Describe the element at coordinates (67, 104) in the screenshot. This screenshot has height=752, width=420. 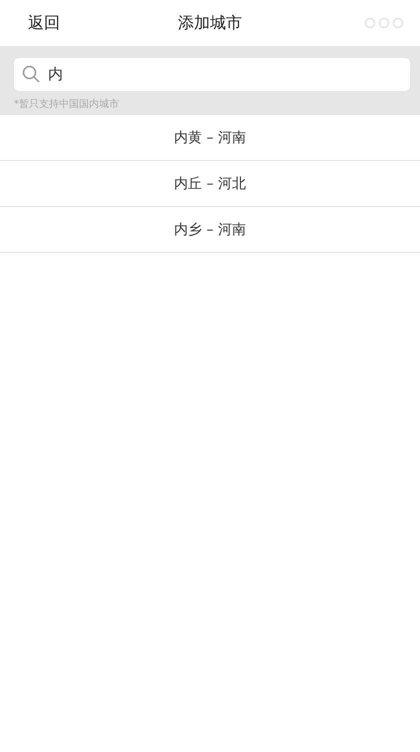
I see `hint-text: *暂只支持中国国内城市` at that location.